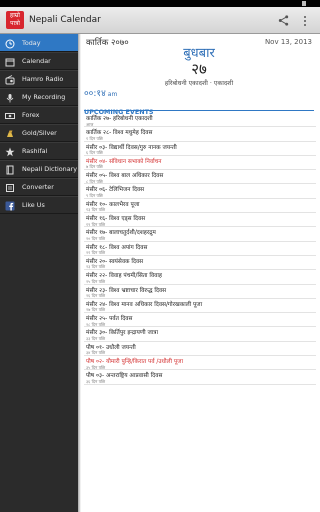 Image resolution: width=320 pixels, height=512 pixels. What do you see at coordinates (31, 43) in the screenshot?
I see `drawer-item-label: Today` at bounding box center [31, 43].